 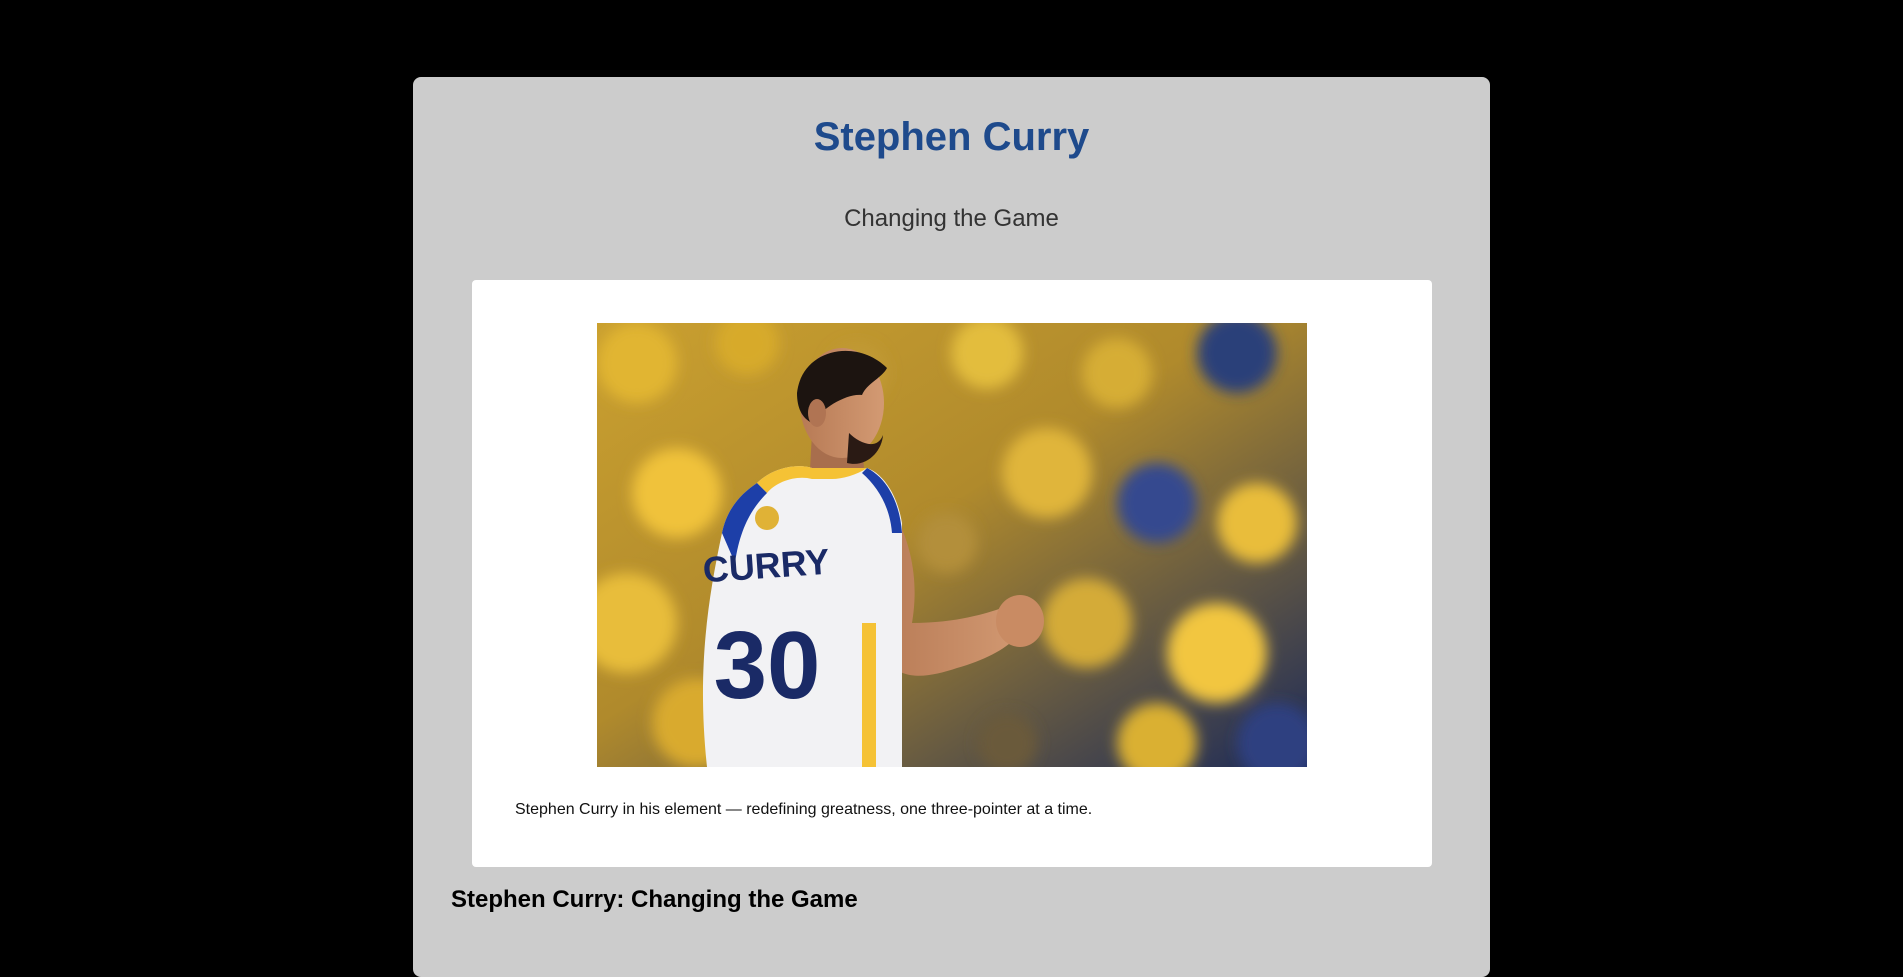 I want to click on page-title: Stephen Curry, so click(x=951, y=137).